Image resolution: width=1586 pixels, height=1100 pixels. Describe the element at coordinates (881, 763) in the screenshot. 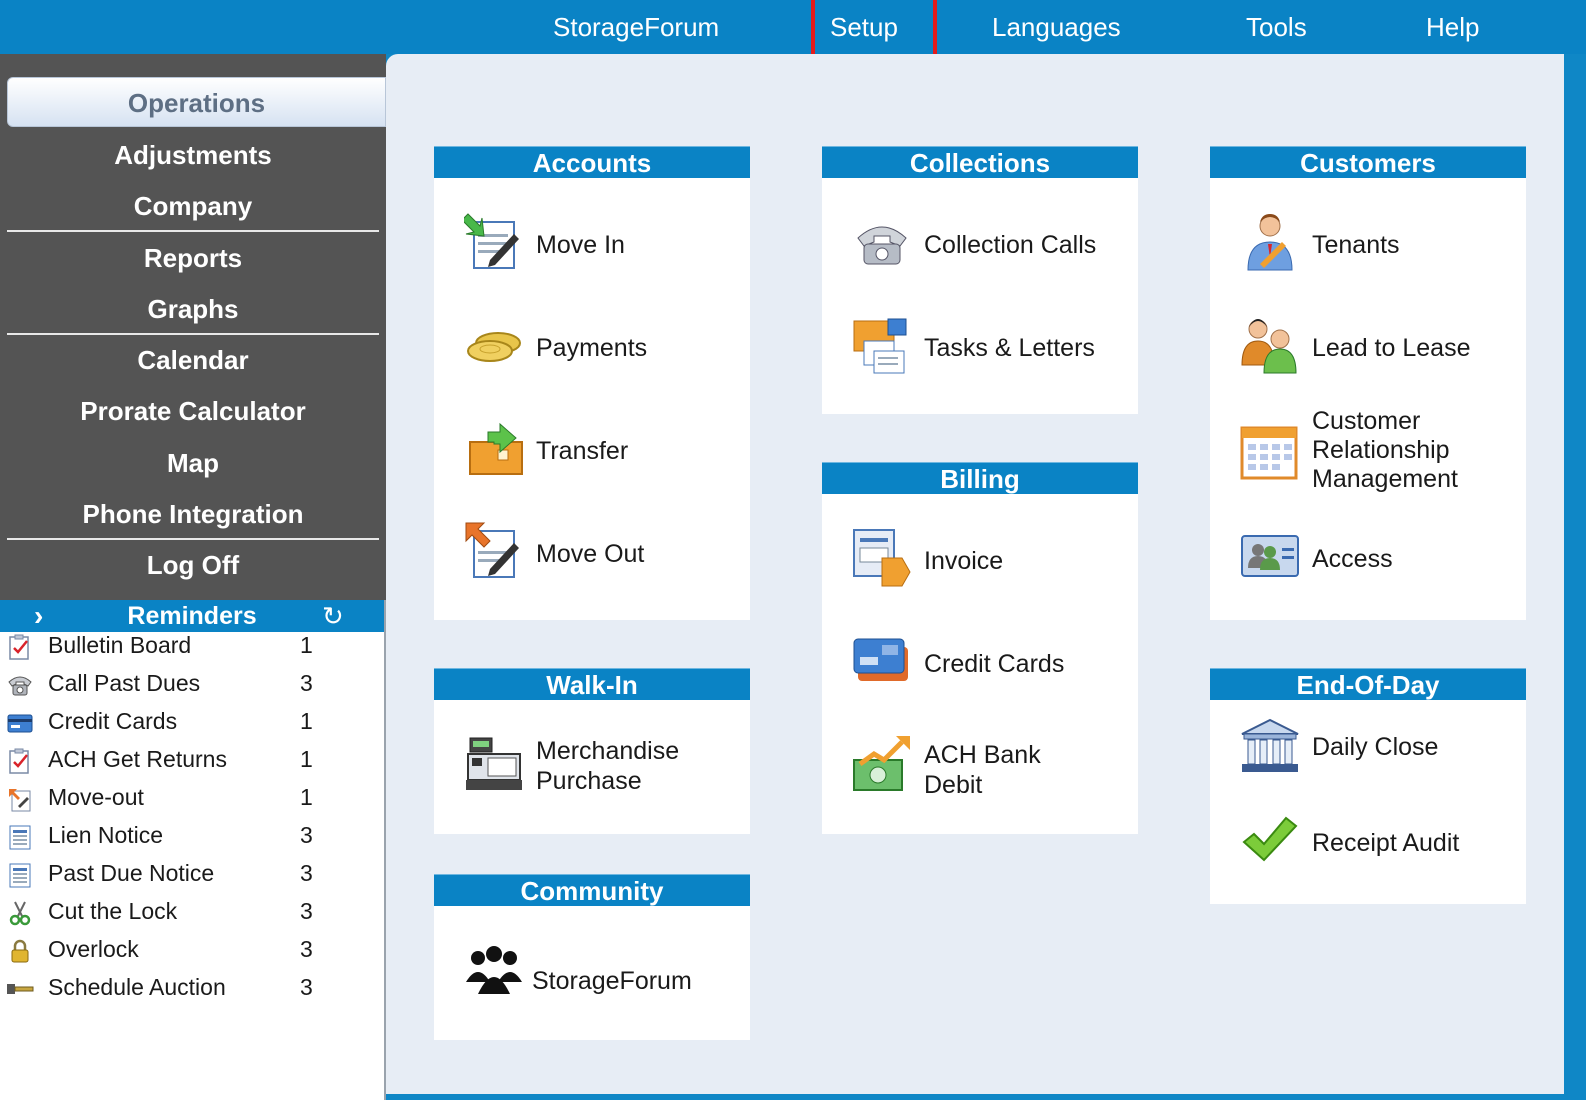

I see `money-chart-icon` at that location.